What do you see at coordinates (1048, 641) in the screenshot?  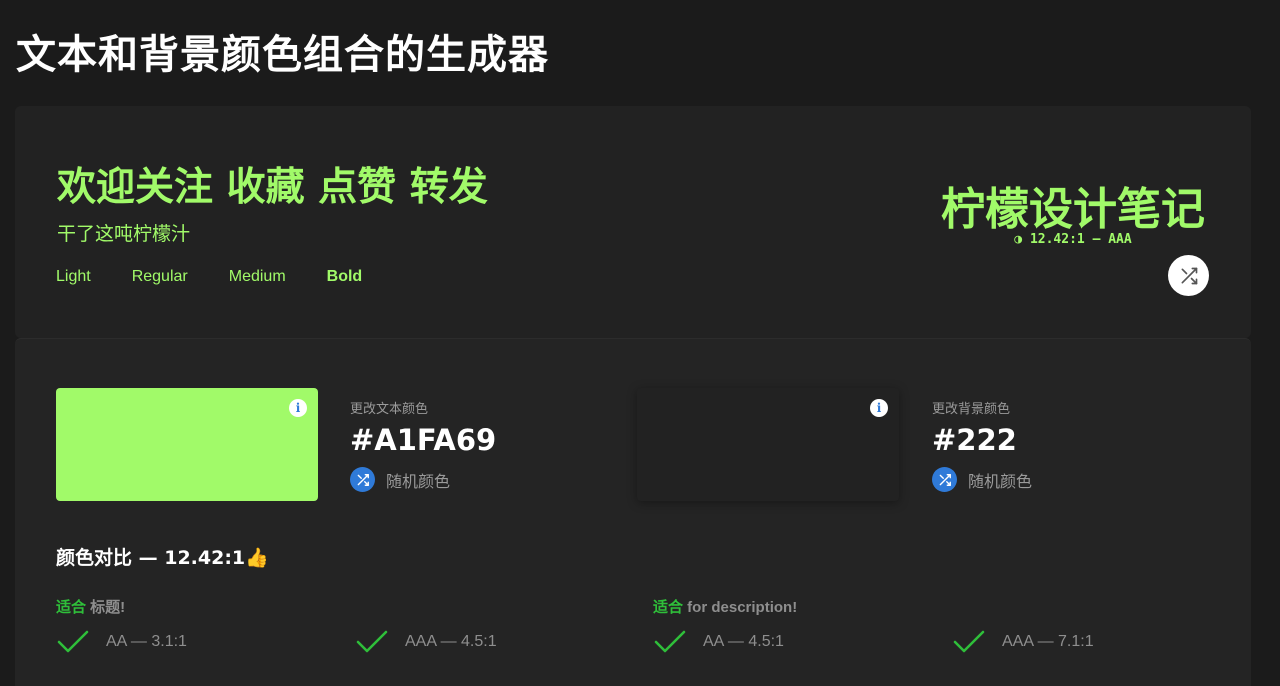 I see `check-label: AAA — 7.1:1` at bounding box center [1048, 641].